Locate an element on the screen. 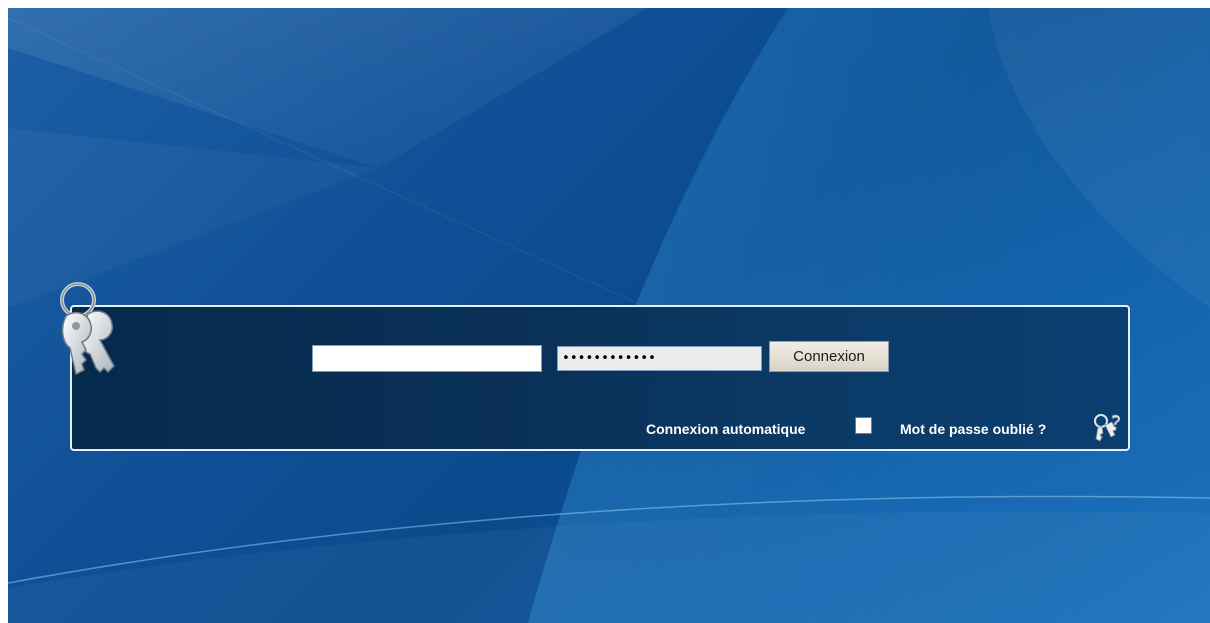 The height and width of the screenshot is (623, 1210). username-input is located at coordinates (427, 358).